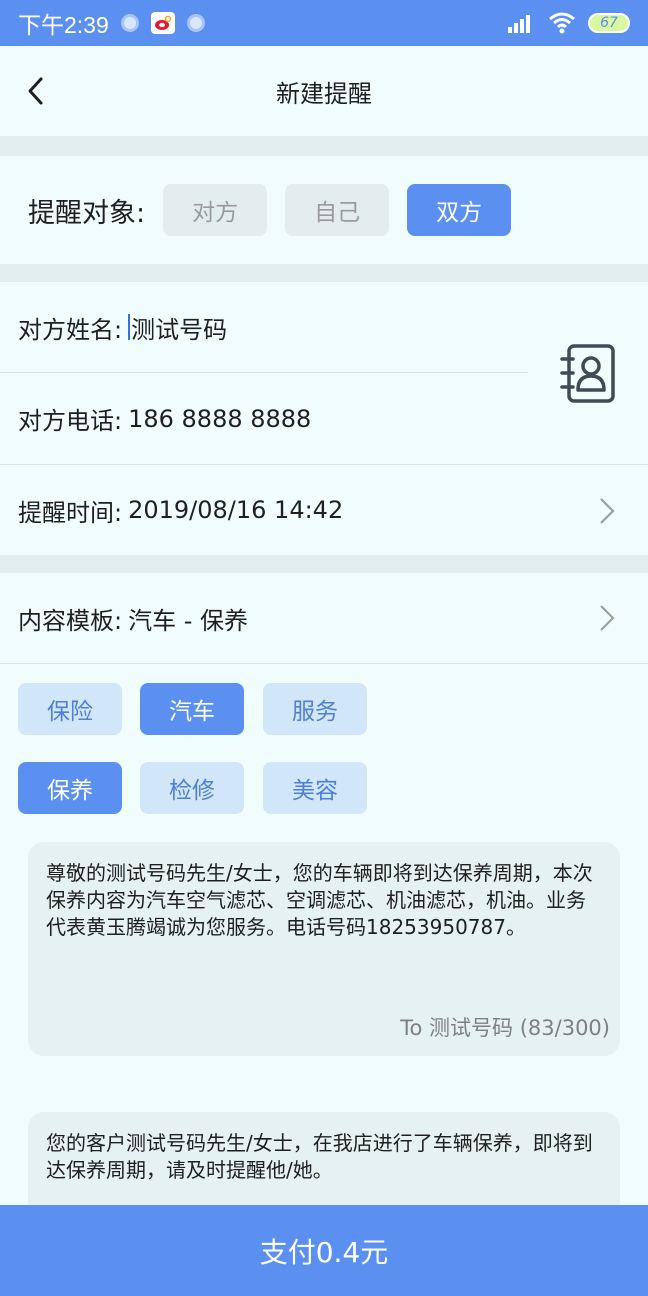 Image resolution: width=648 pixels, height=1296 pixels. I want to click on name-field-row: 对方姓名: 测试号码, so click(324, 327).